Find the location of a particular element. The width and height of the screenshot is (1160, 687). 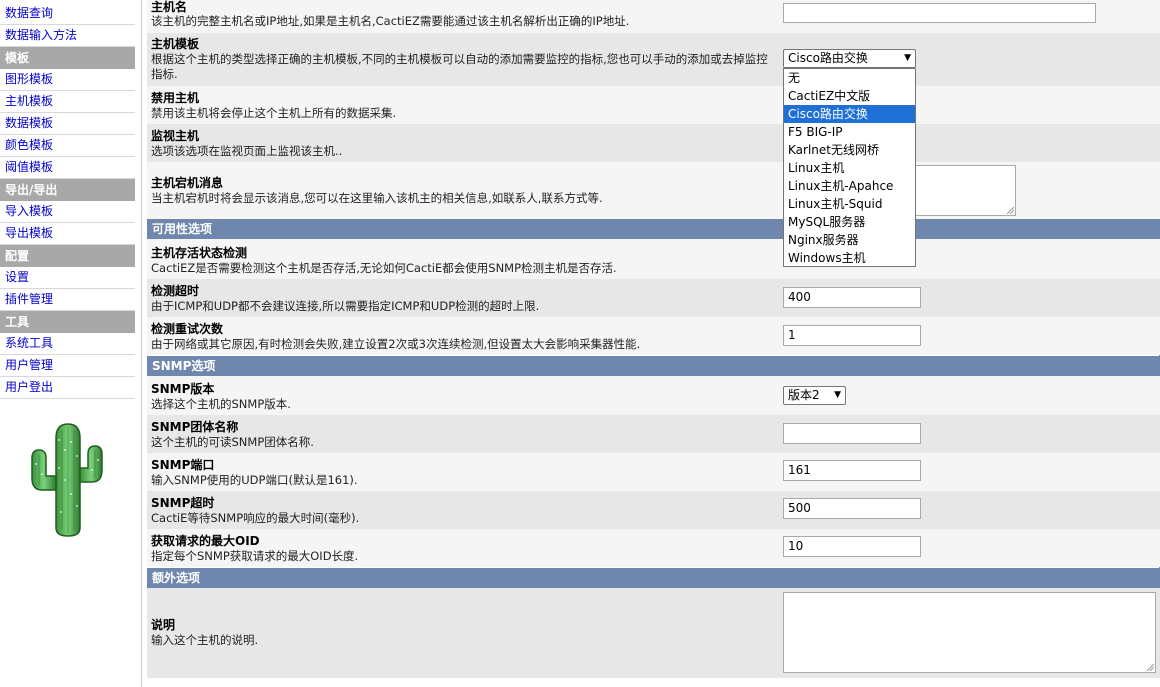

sidebar-item-data-queries: 数据查询 is located at coordinates (67, 14).